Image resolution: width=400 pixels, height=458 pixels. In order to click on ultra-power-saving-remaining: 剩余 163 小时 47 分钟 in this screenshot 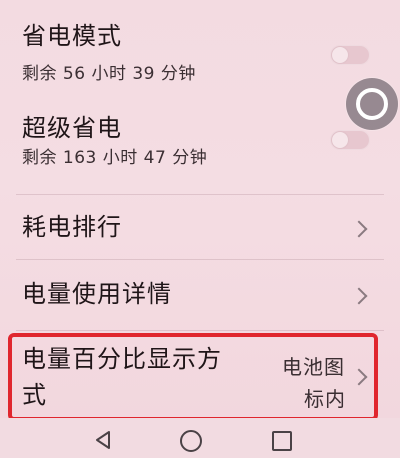, I will do `click(115, 158)`.